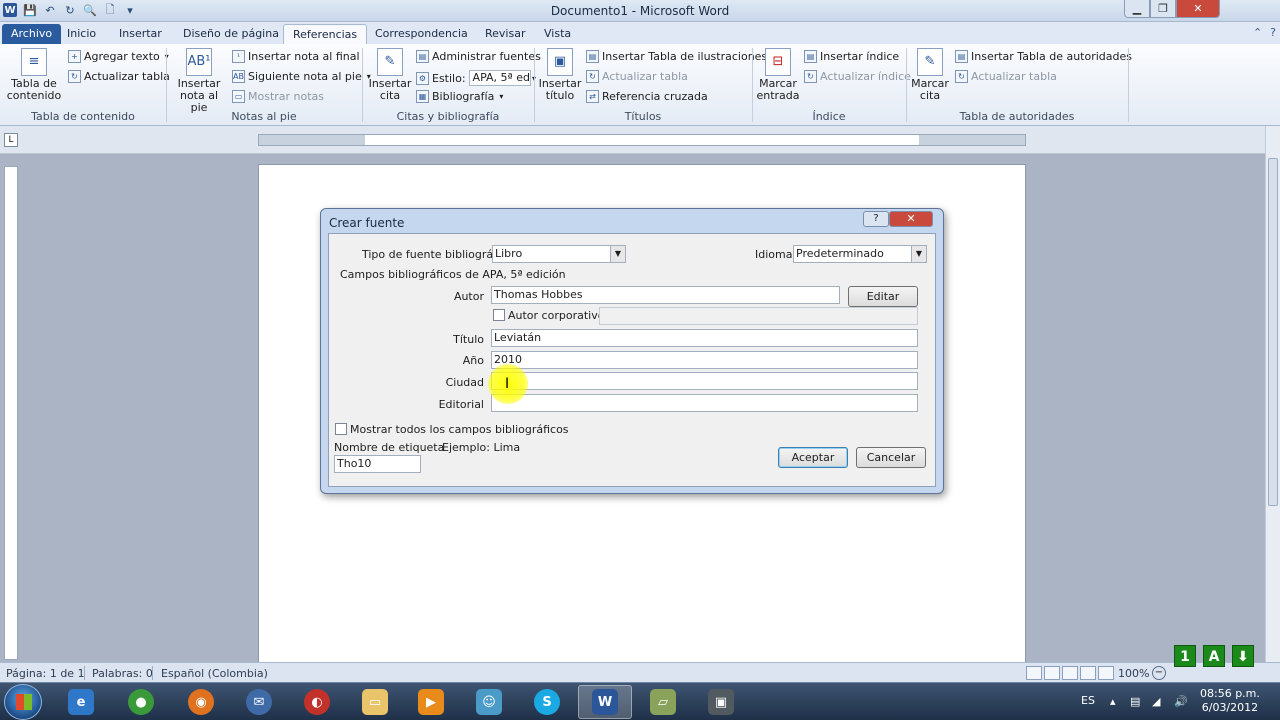  I want to click on insertar-indice-button: ▤ Insertar índice, so click(851, 56).